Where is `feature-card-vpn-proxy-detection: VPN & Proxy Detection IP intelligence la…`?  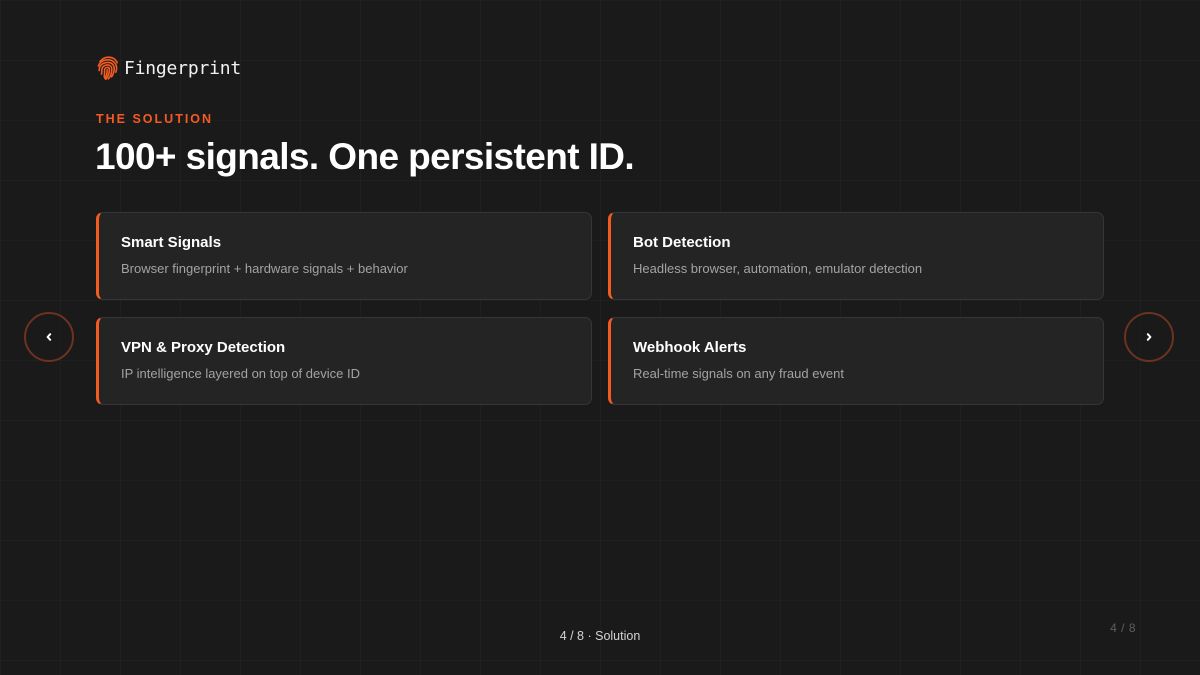 feature-card-vpn-proxy-detection: VPN & Proxy Detection IP intelligence la… is located at coordinates (344, 361).